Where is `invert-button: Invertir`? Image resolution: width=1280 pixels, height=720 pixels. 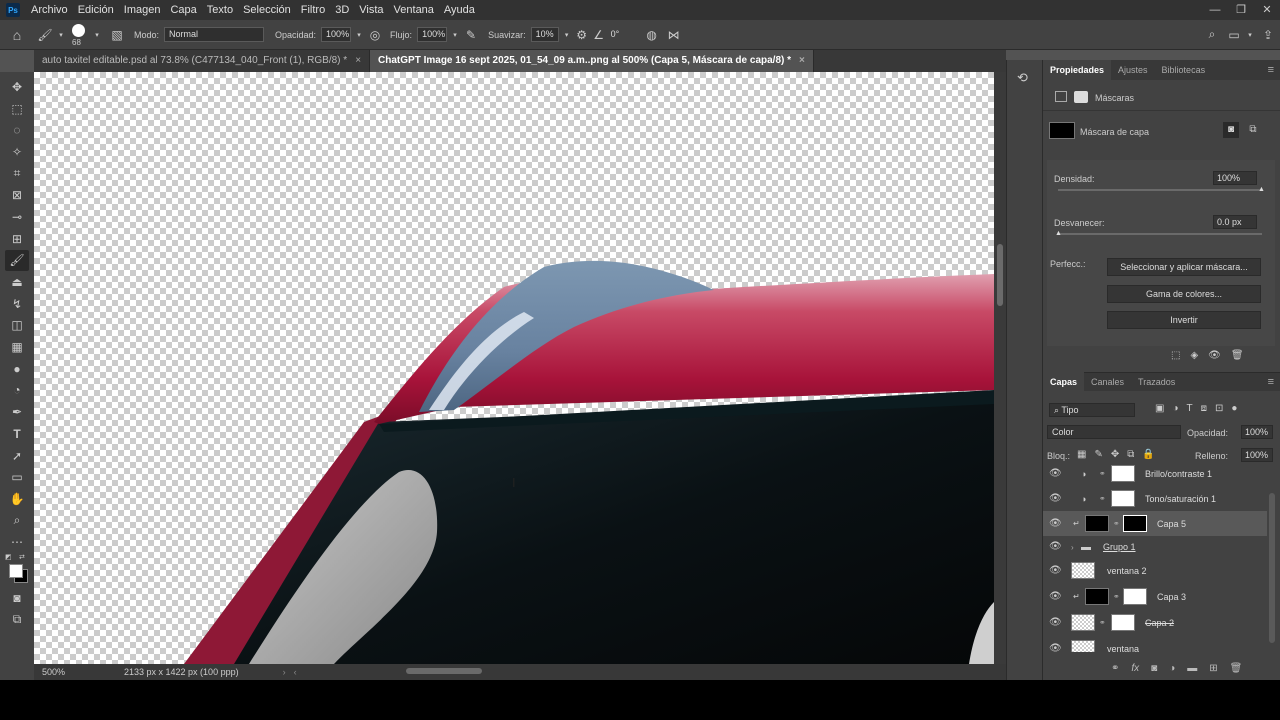
invert-button: Invertir is located at coordinates (1184, 320).